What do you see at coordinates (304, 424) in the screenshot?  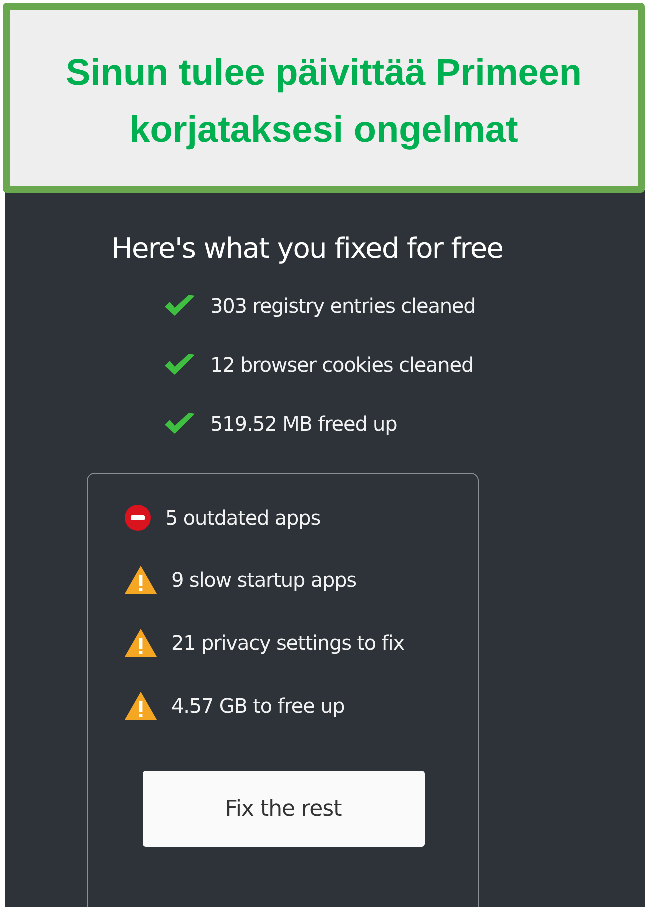 I see `fixed-item-label: 519.52 MB freed up` at bounding box center [304, 424].